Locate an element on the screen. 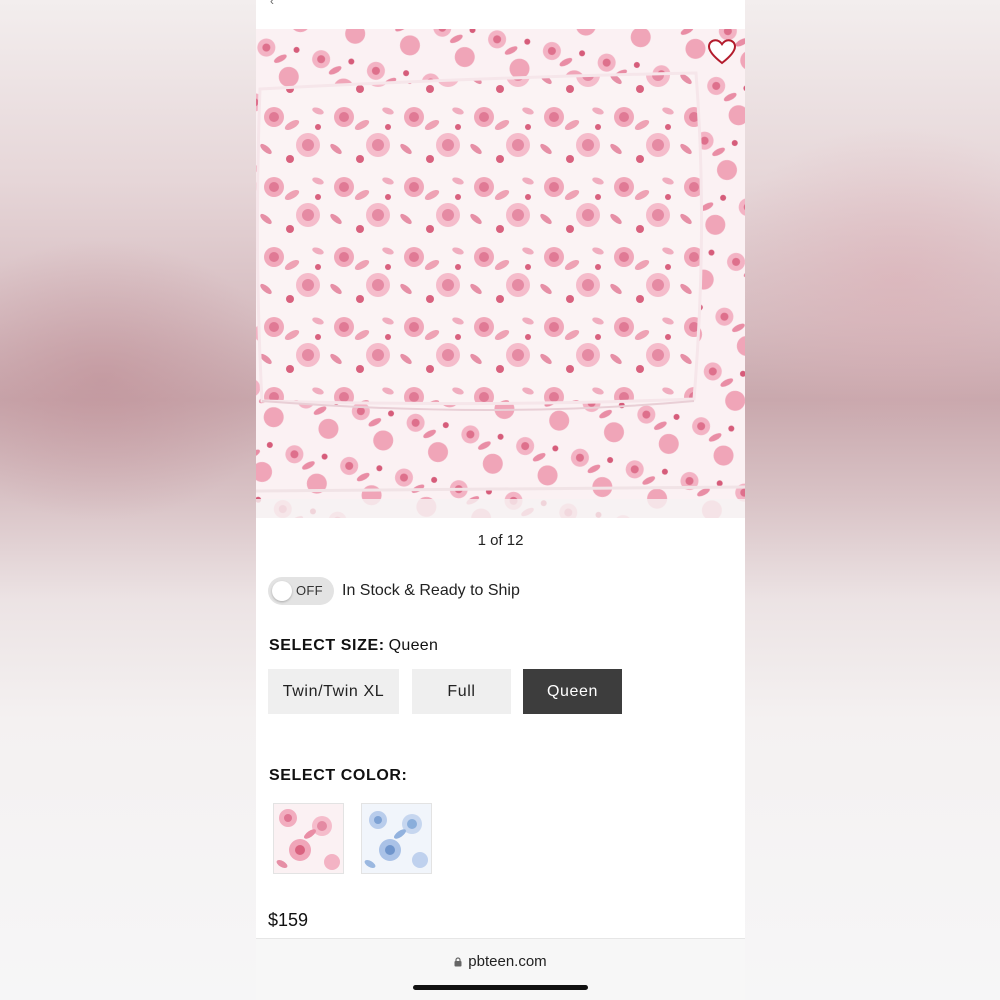 Image resolution: width=1000 pixels, height=1000 pixels. browser-url-bar: pbteen.com is located at coordinates (500, 969).